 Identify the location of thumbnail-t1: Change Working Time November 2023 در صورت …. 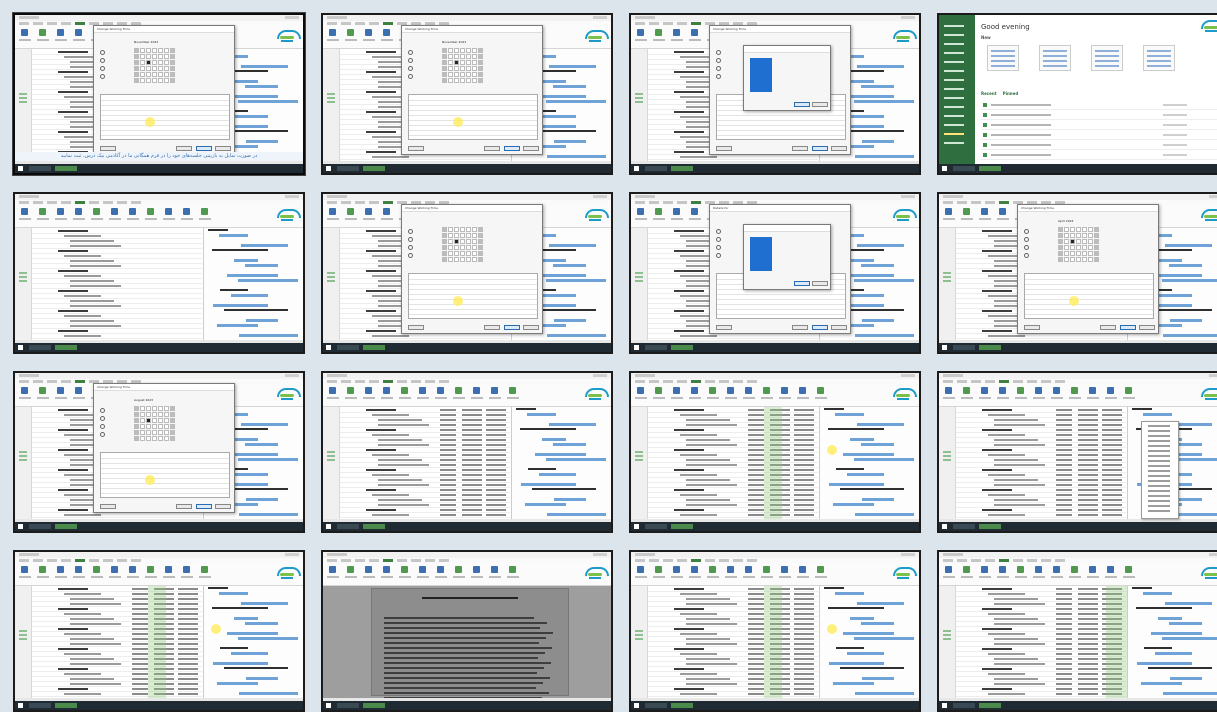
(159, 94).